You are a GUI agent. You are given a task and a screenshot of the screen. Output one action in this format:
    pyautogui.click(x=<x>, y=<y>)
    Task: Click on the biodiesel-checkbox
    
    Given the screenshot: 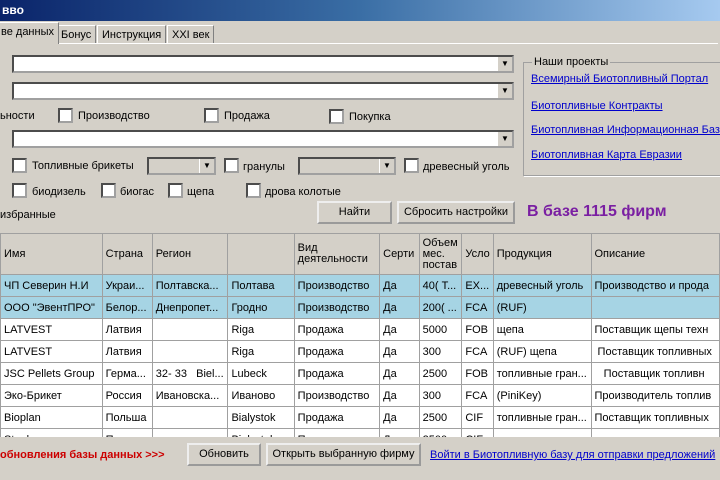 What is the action you would take?
    pyautogui.click(x=19, y=190)
    